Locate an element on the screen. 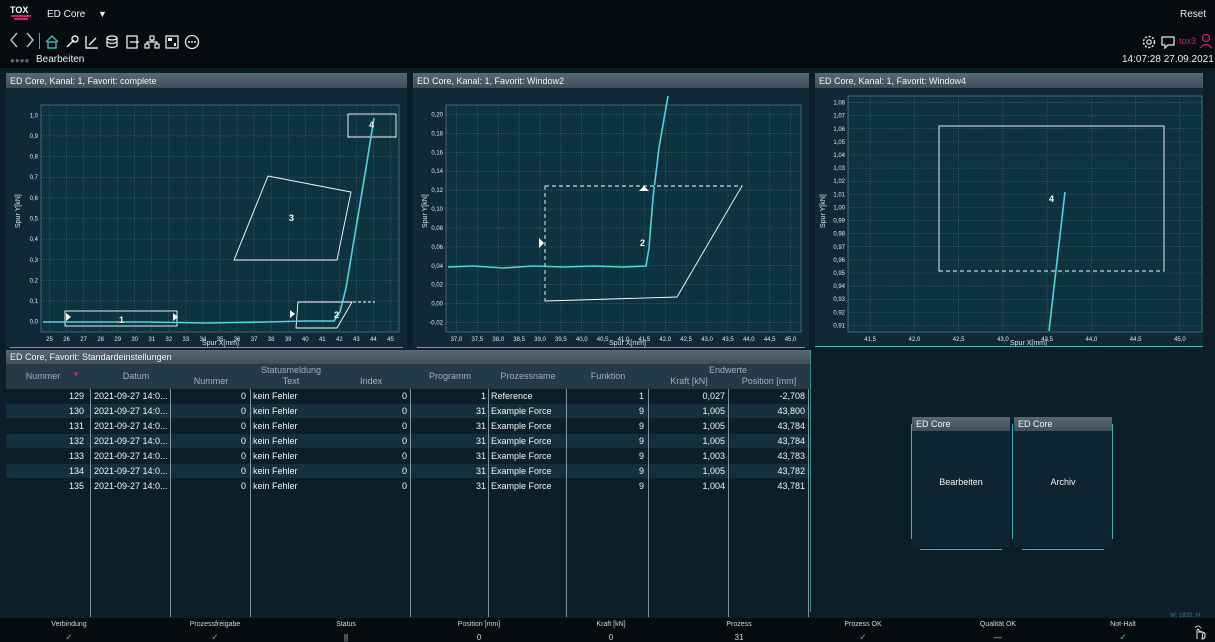 This screenshot has height=642, width=1215. x-tick-label: 40,0 is located at coordinates (582, 340).